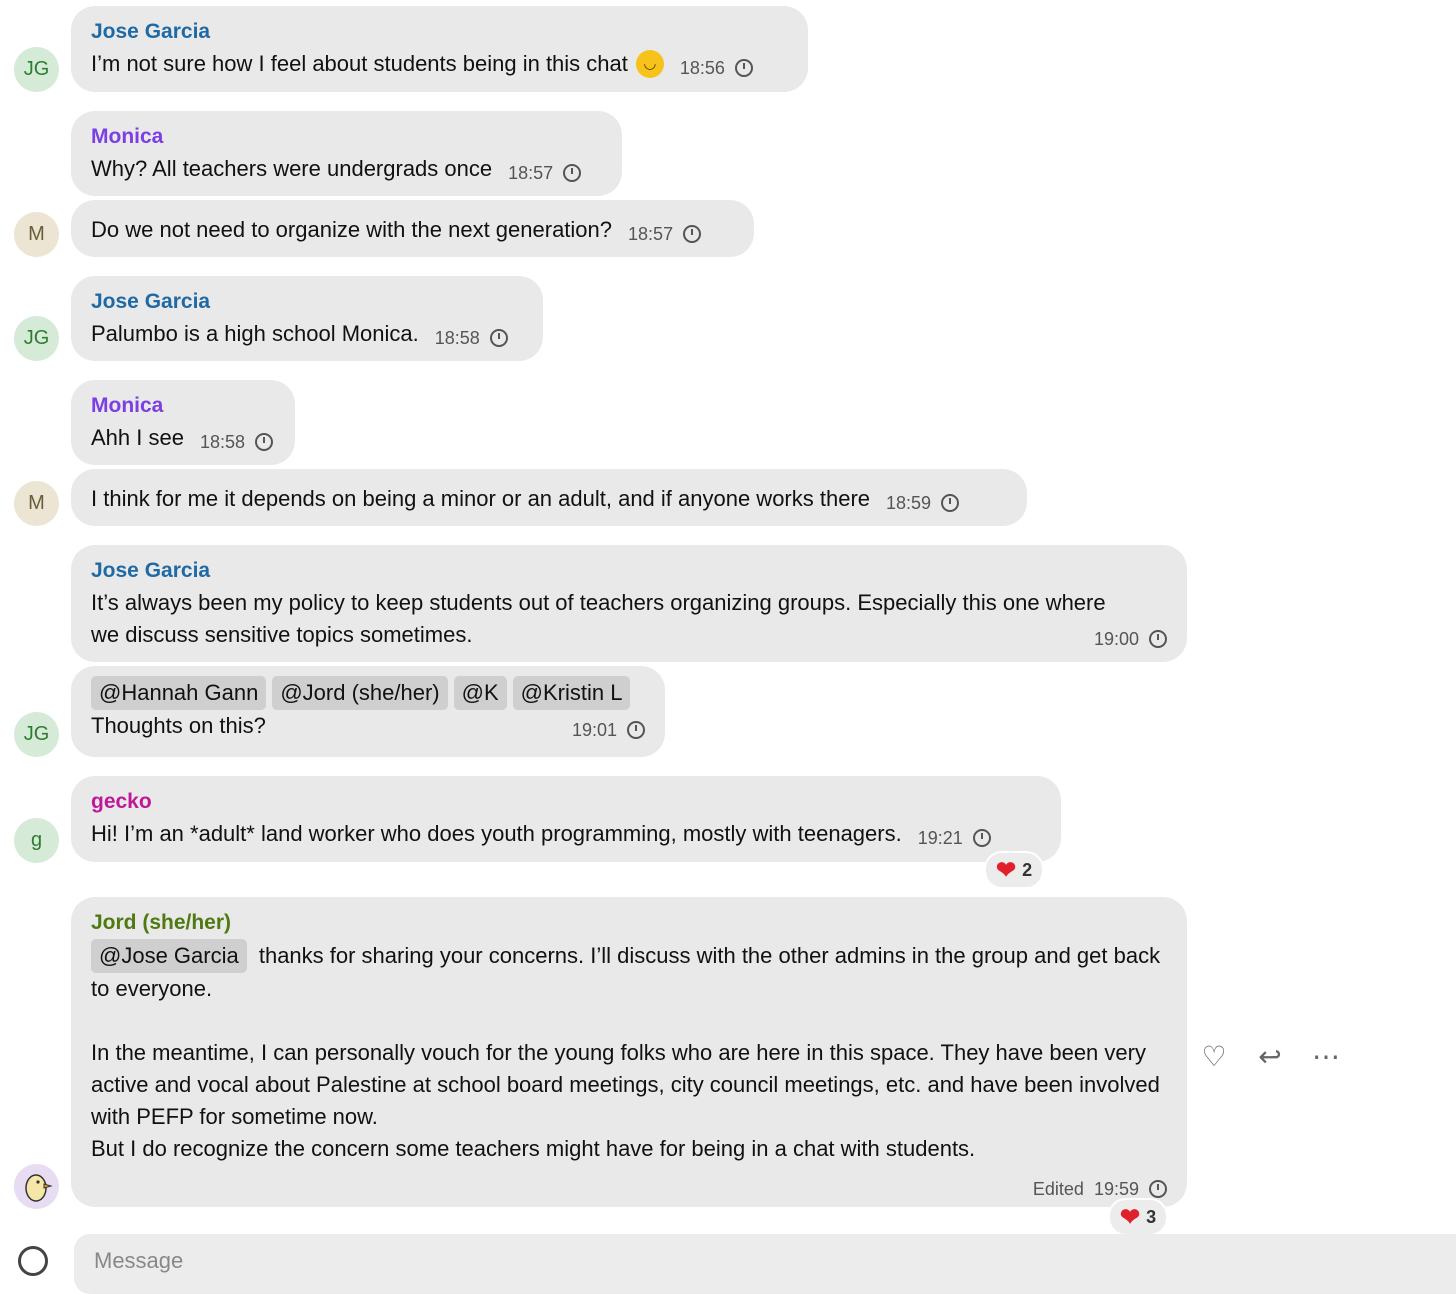 The image size is (1456, 1294). What do you see at coordinates (629, 923) in the screenshot?
I see `sender-name: Jord (she/her)` at bounding box center [629, 923].